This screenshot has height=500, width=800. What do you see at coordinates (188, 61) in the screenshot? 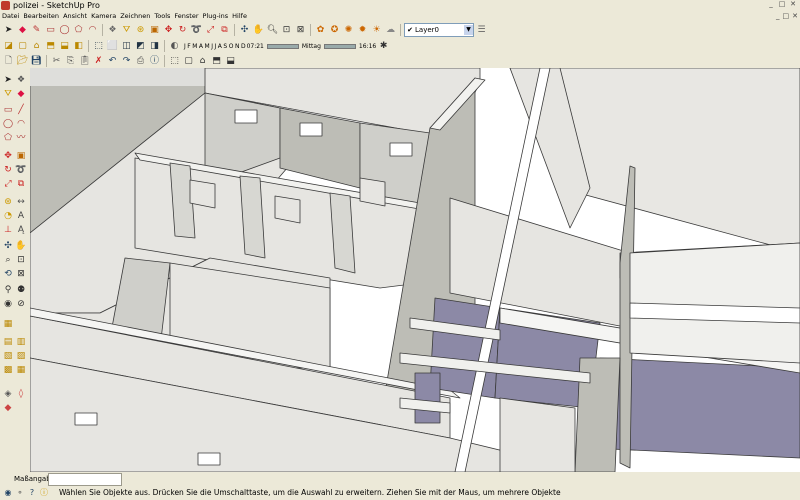
I see `camera-top-icon: ▢` at bounding box center [188, 61].